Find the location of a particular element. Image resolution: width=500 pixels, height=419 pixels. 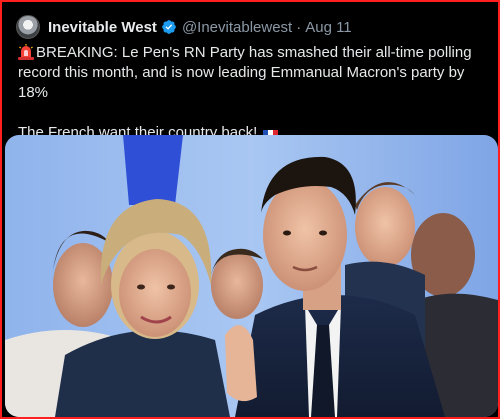

author-display-name: Inevitable West is located at coordinates (102, 27).